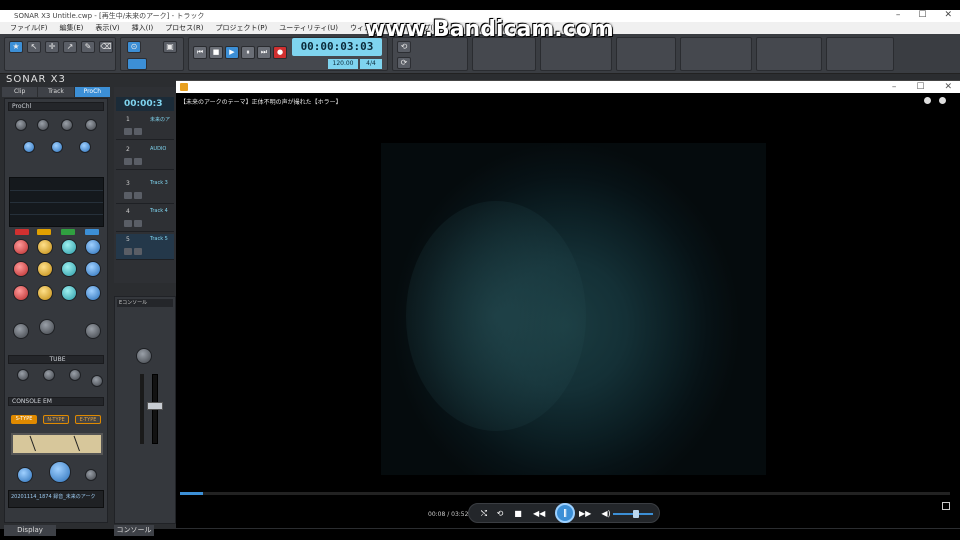 The width and height of the screenshot is (960, 540). I want to click on eq-low-q-knob, so click(21, 293).